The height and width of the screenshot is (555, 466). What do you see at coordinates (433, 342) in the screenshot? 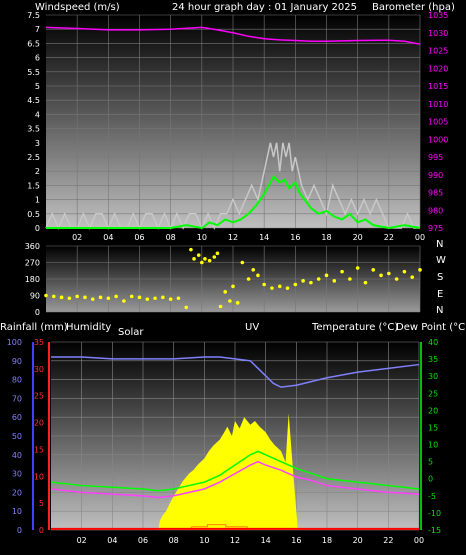
I see `temperature-y-tick-label: 40` at bounding box center [433, 342].